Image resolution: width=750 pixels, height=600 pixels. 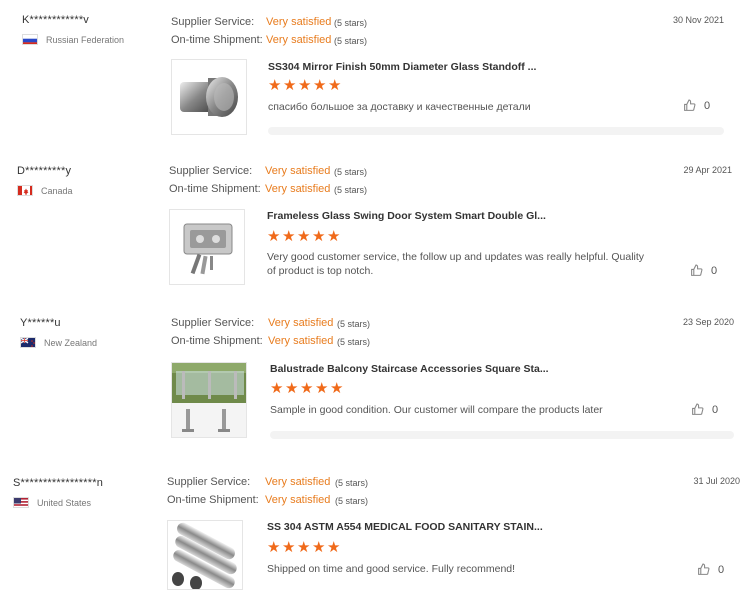 I want to click on buyer-name: K************v, so click(x=56, y=20).